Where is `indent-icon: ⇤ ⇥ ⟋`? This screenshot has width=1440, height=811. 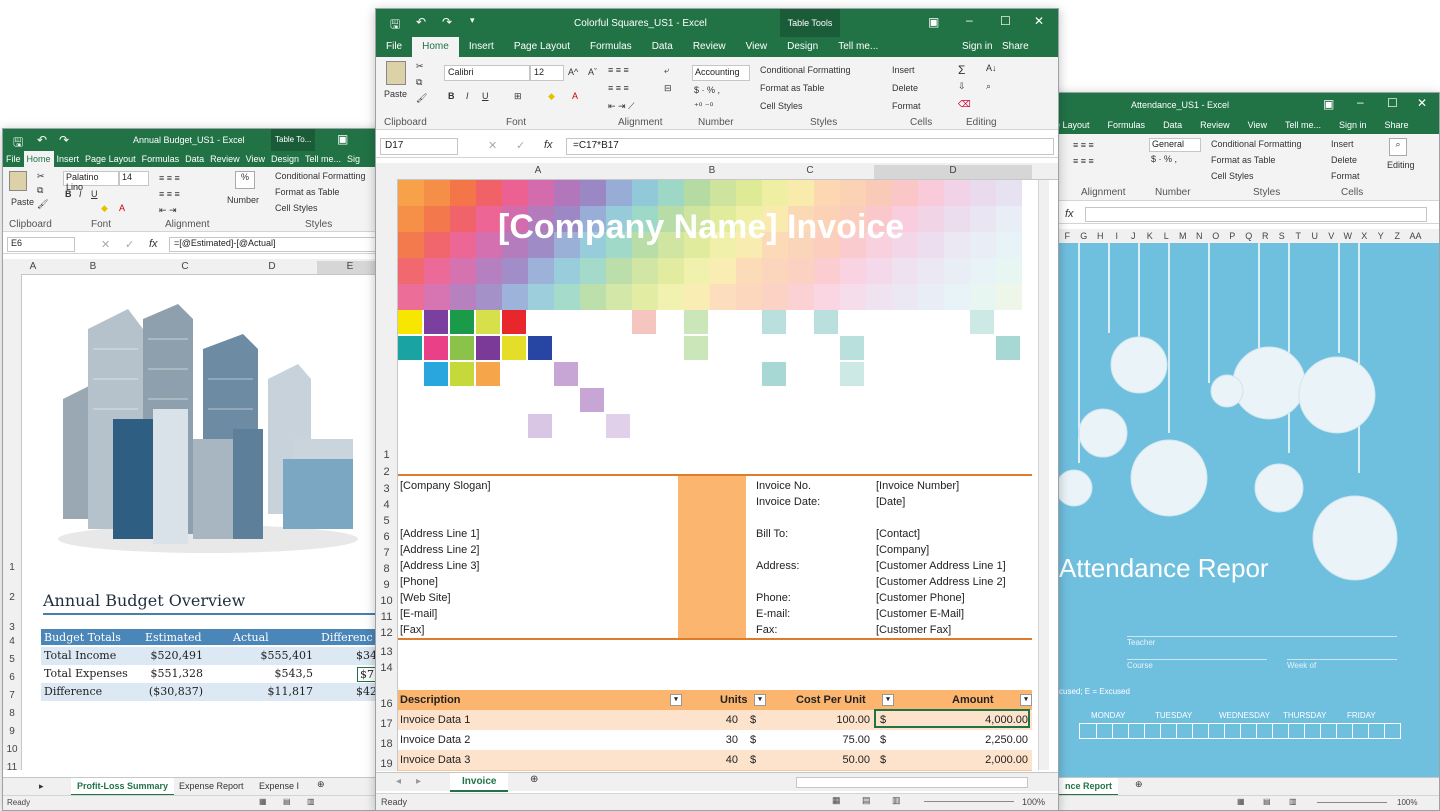 indent-icon: ⇤ ⇥ ⟋ is located at coordinates (621, 106).